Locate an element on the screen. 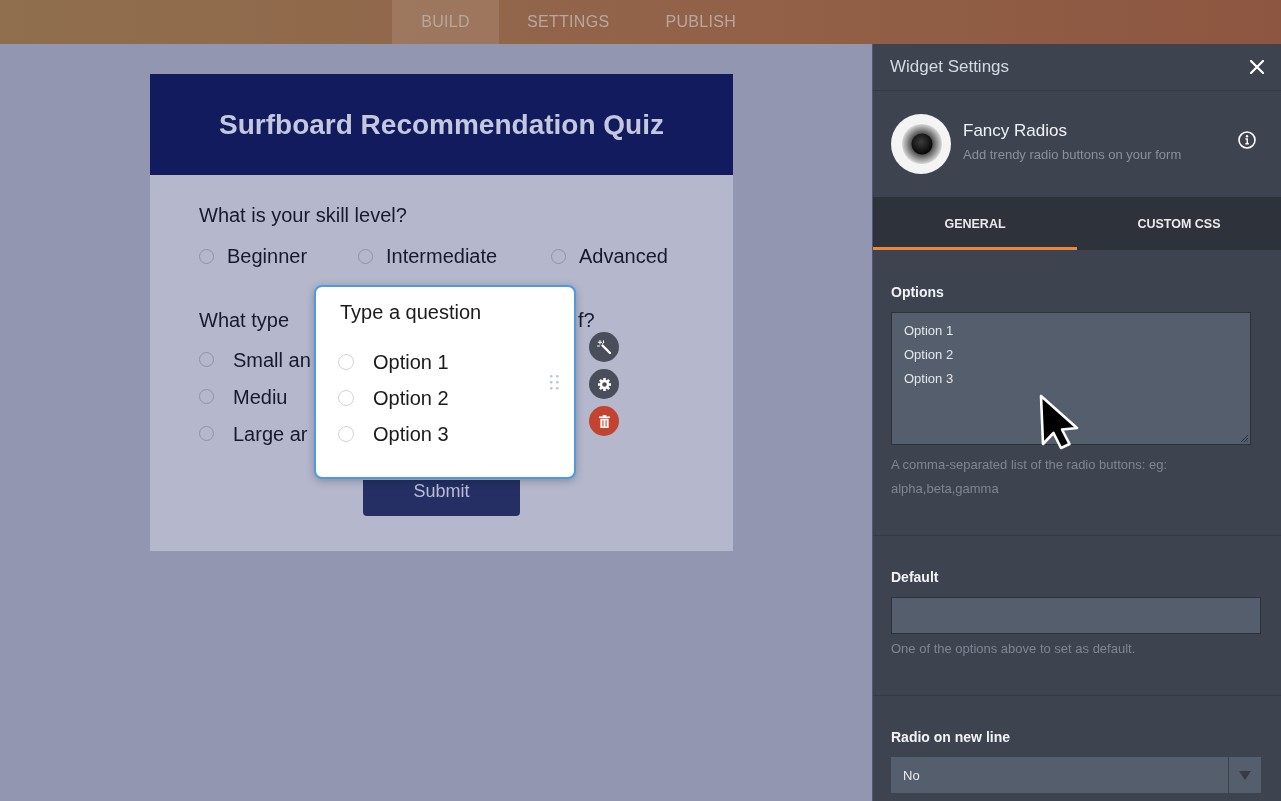 The width and height of the screenshot is (1281, 801). option-label: Large ar is located at coordinates (270, 433).